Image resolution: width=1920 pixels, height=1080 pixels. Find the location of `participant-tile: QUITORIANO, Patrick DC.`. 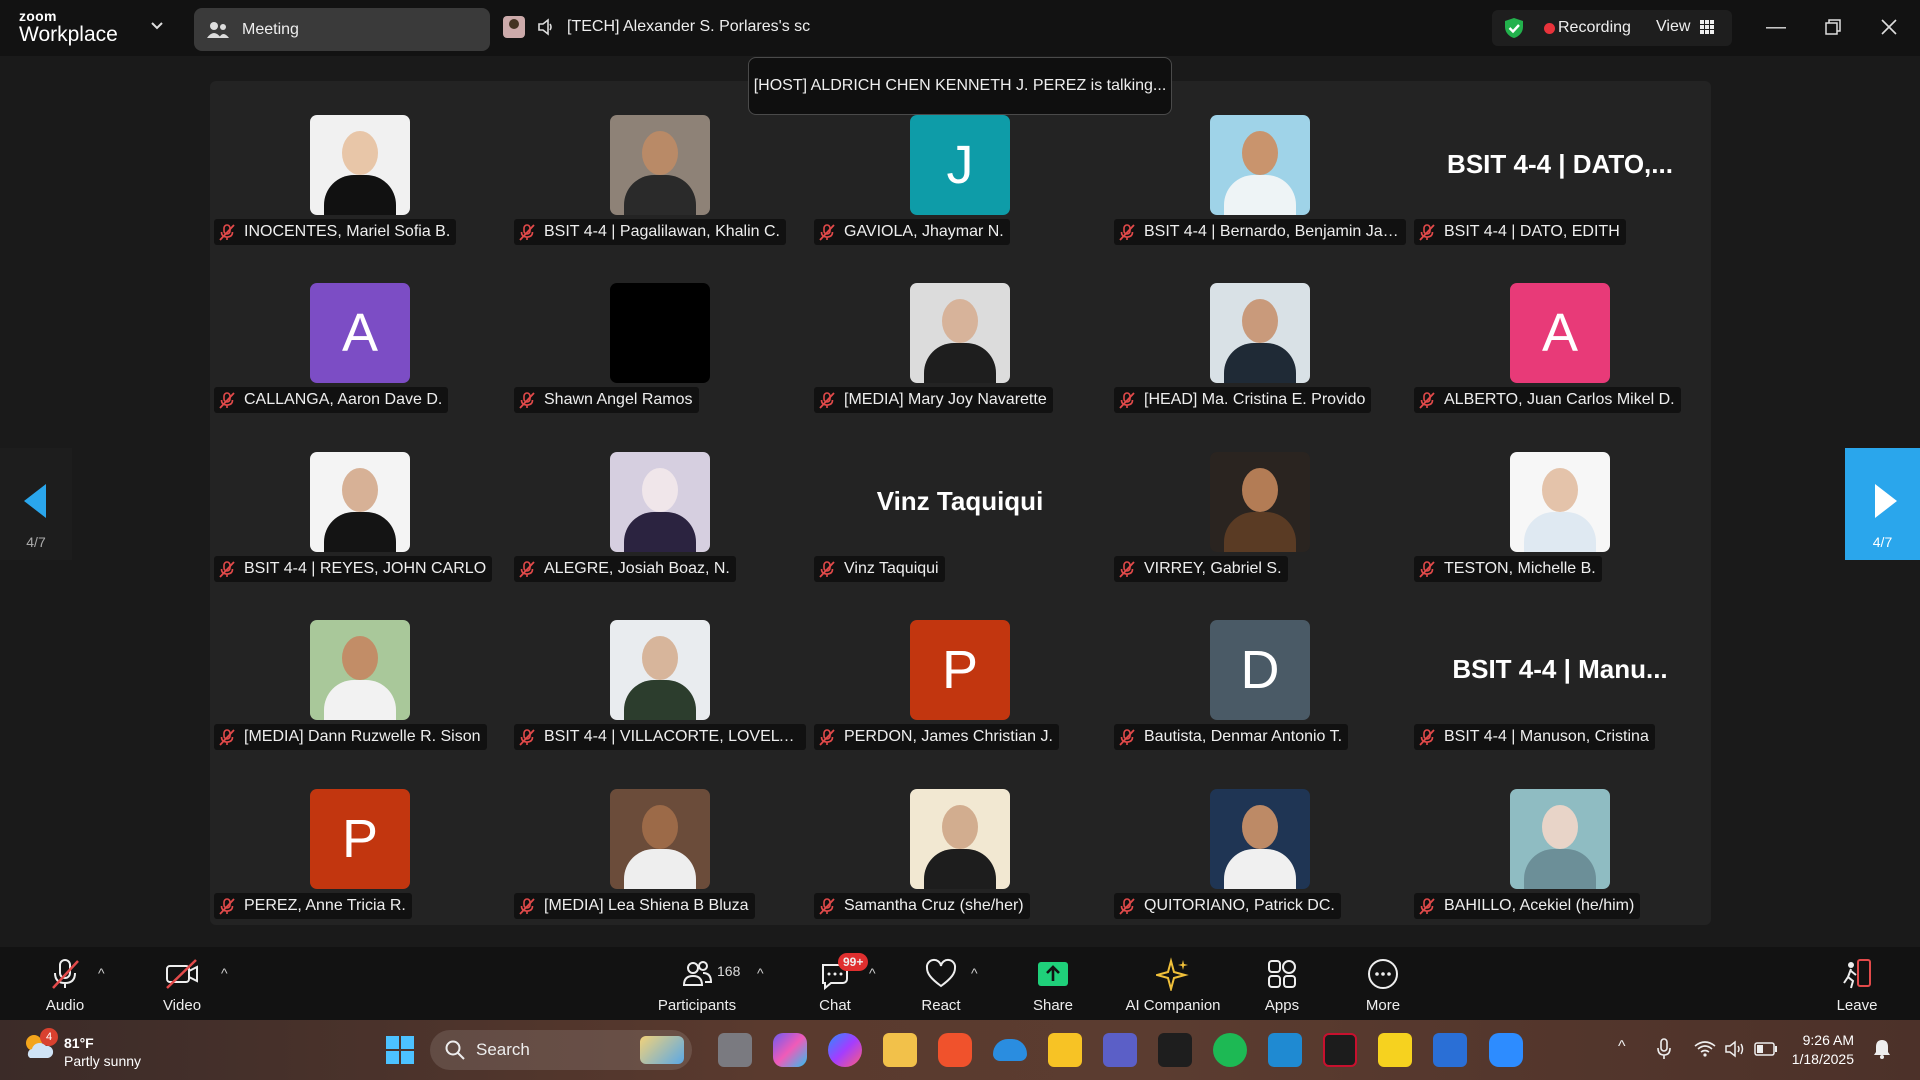

participant-tile: QUITORIANO, Patrick DC. is located at coordinates (1260, 839).